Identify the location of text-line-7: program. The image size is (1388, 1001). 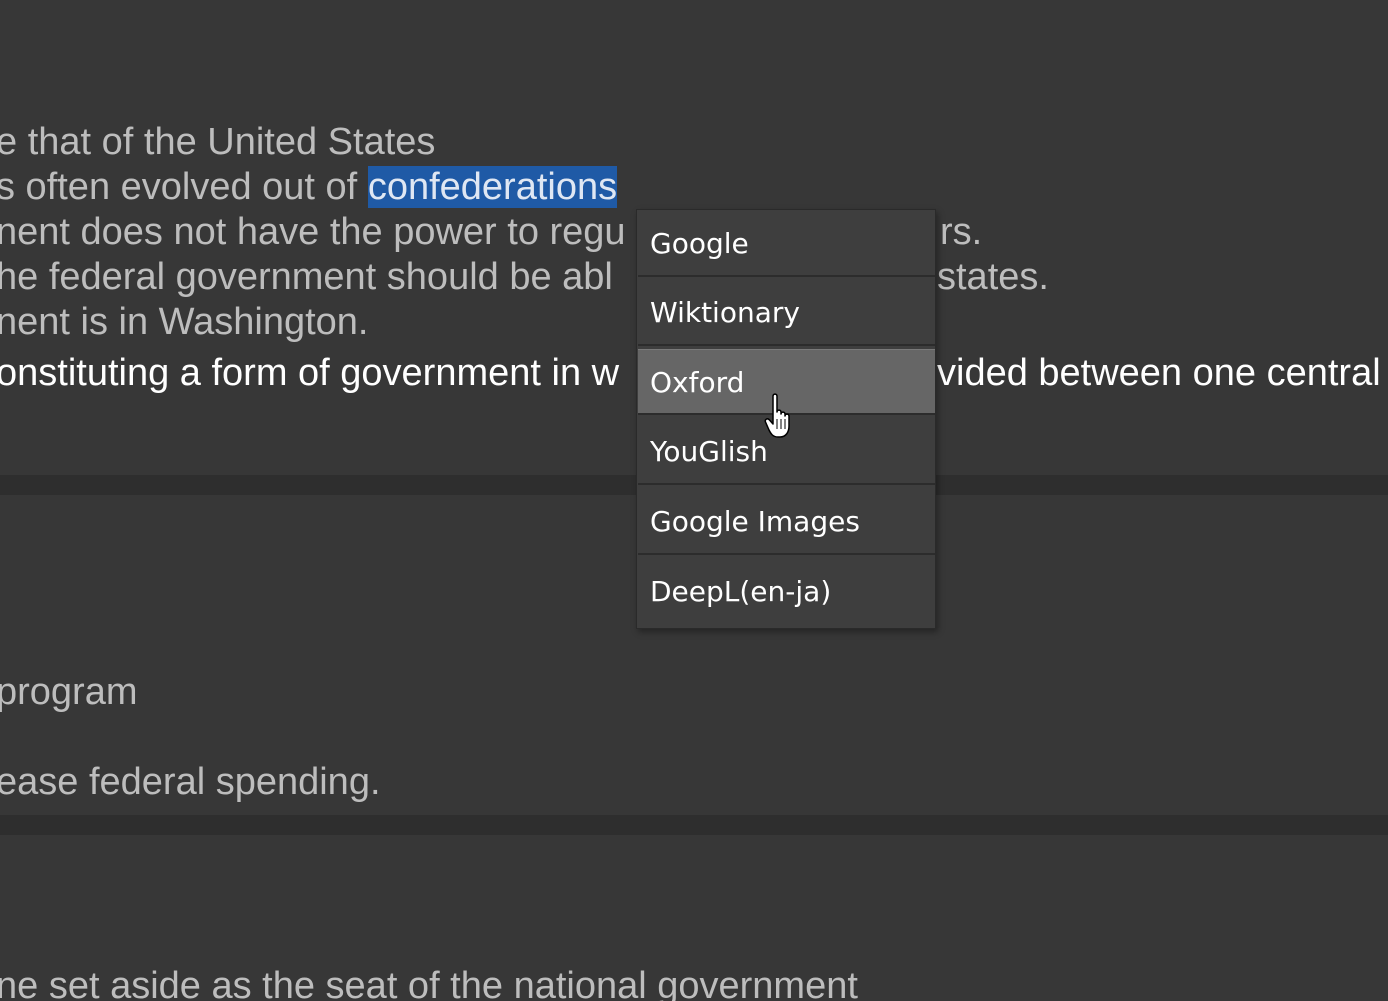
(69, 692).